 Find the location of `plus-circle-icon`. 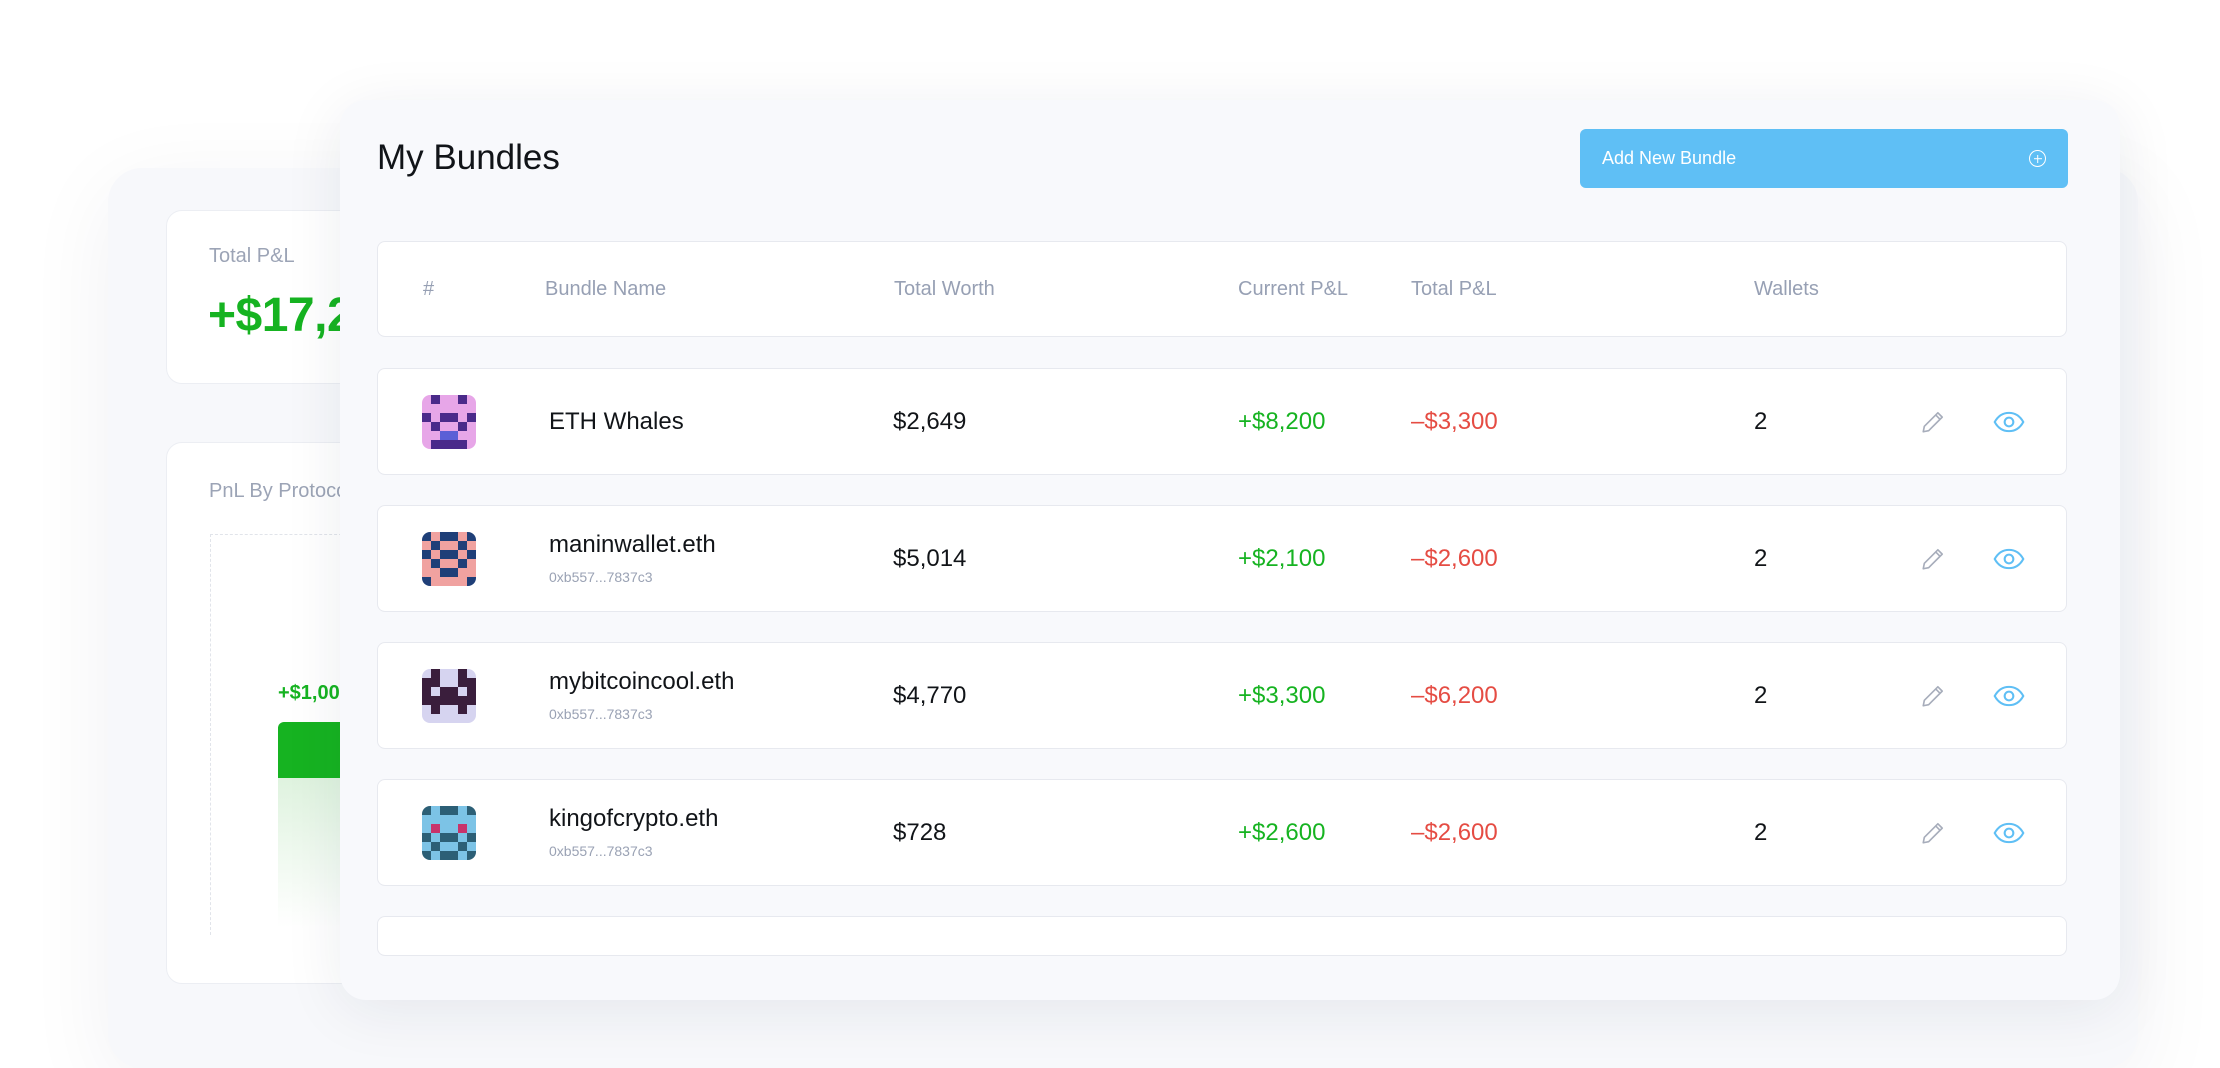

plus-circle-icon is located at coordinates (2037, 158).